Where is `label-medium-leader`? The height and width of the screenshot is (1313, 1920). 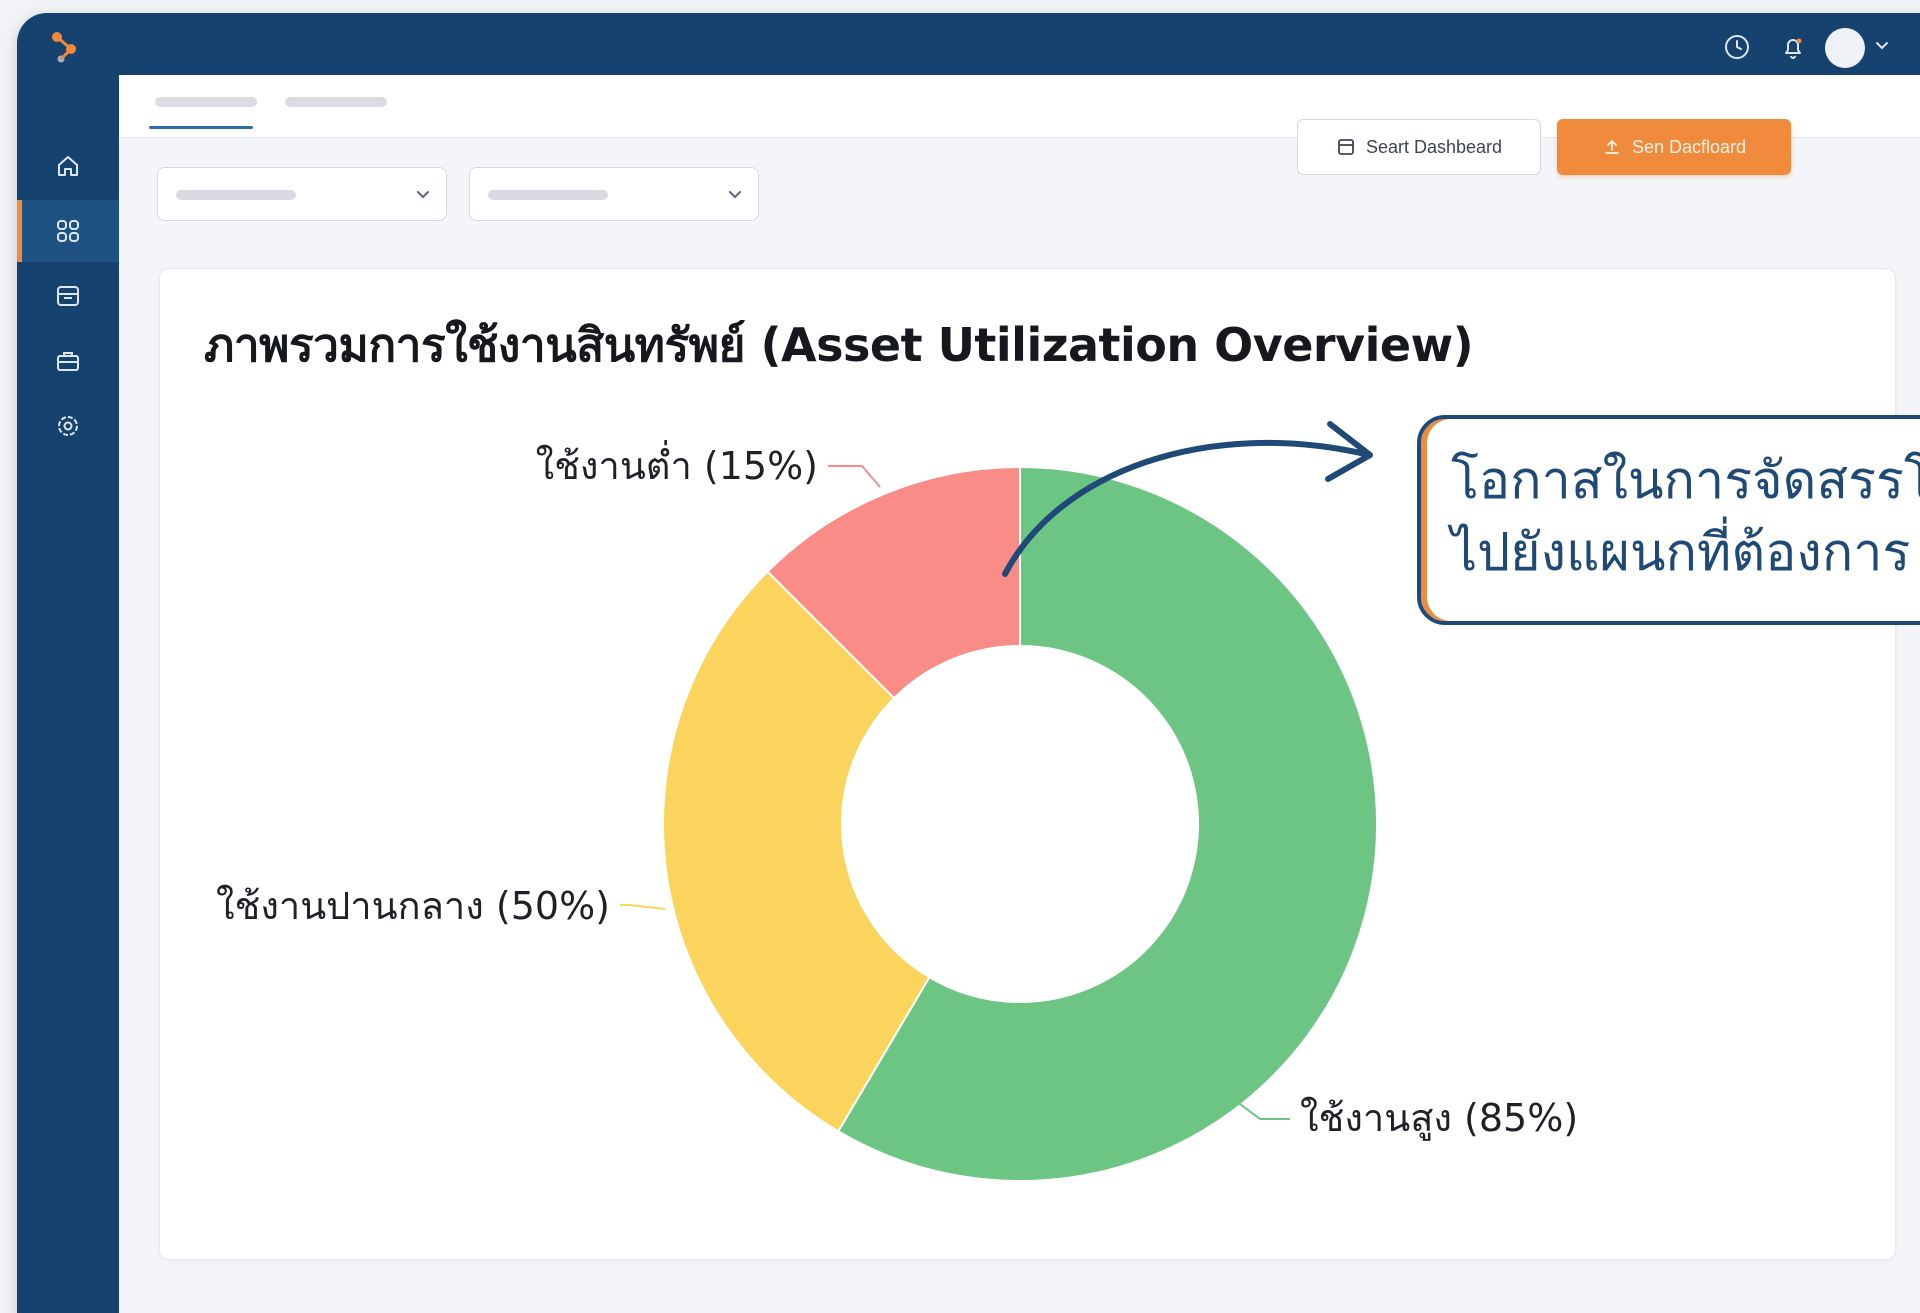
label-medium-leader is located at coordinates (643, 907).